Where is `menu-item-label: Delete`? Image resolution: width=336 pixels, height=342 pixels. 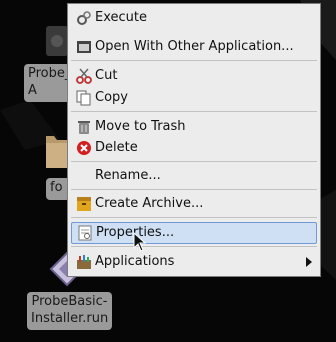
menu-item-label: Delete is located at coordinates (116, 147).